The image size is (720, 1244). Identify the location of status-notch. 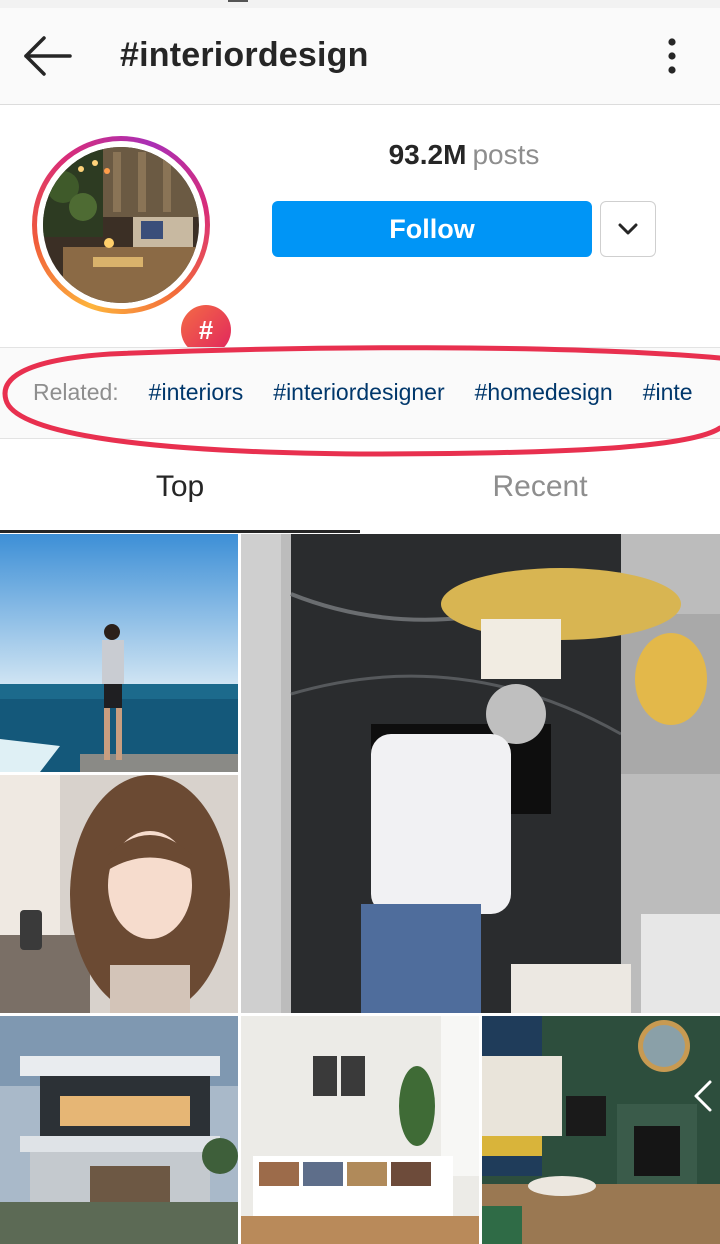
(238, 1).